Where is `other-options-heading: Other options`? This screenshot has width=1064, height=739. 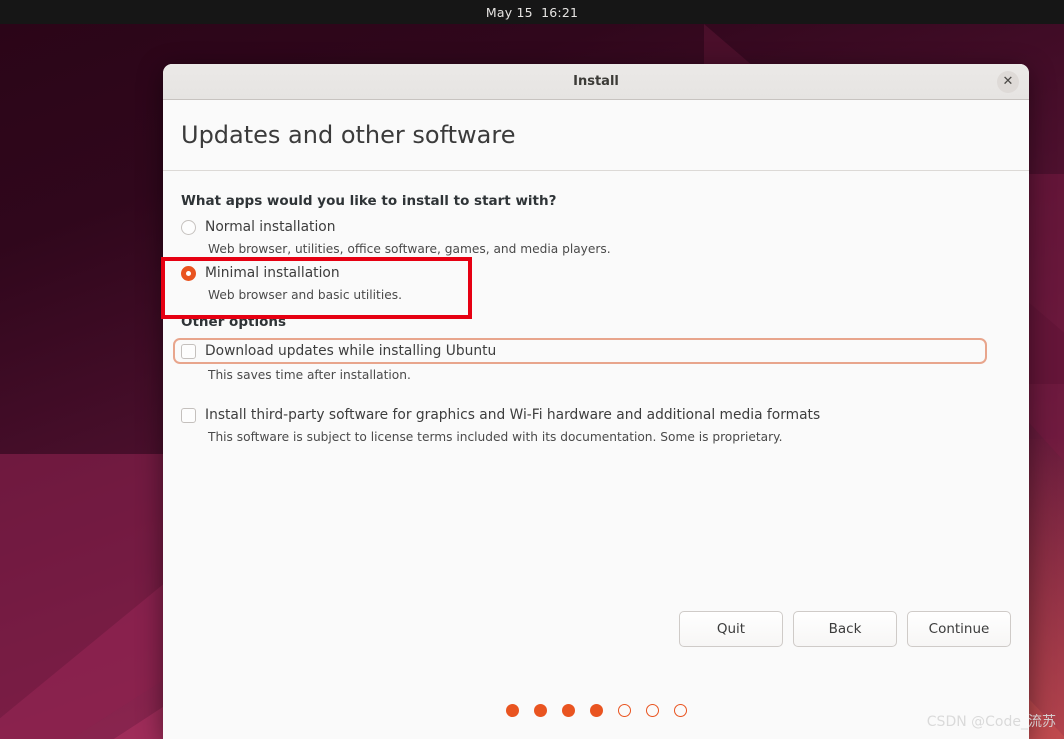
other-options-heading: Other options is located at coordinates (233, 322).